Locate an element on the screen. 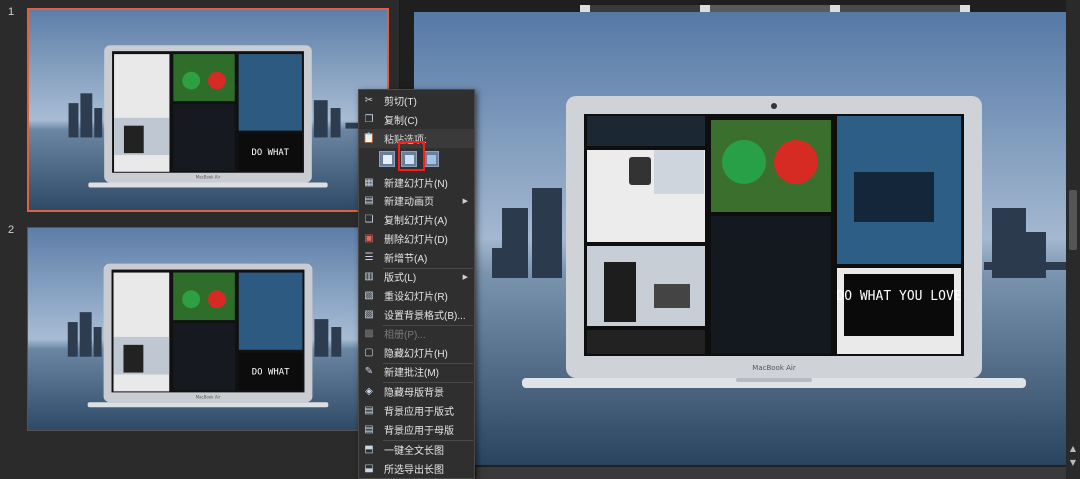 Image resolution: width=1080 pixels, height=479 pixels. scroll-down-icon: ▼ is located at coordinates (1073, 463).